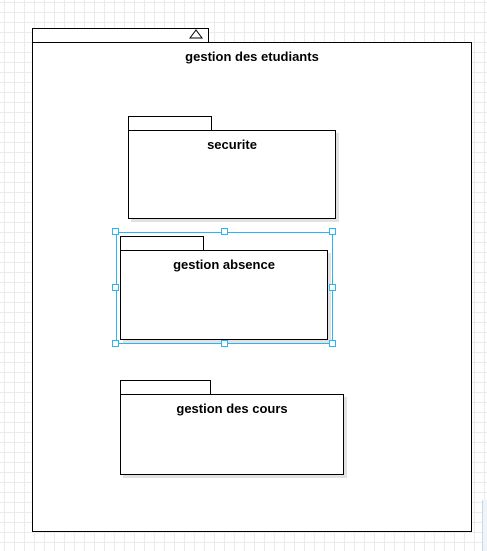 This screenshot has height=551, width=487. What do you see at coordinates (120, 35) in the screenshot?
I see `outer-package-tab` at bounding box center [120, 35].